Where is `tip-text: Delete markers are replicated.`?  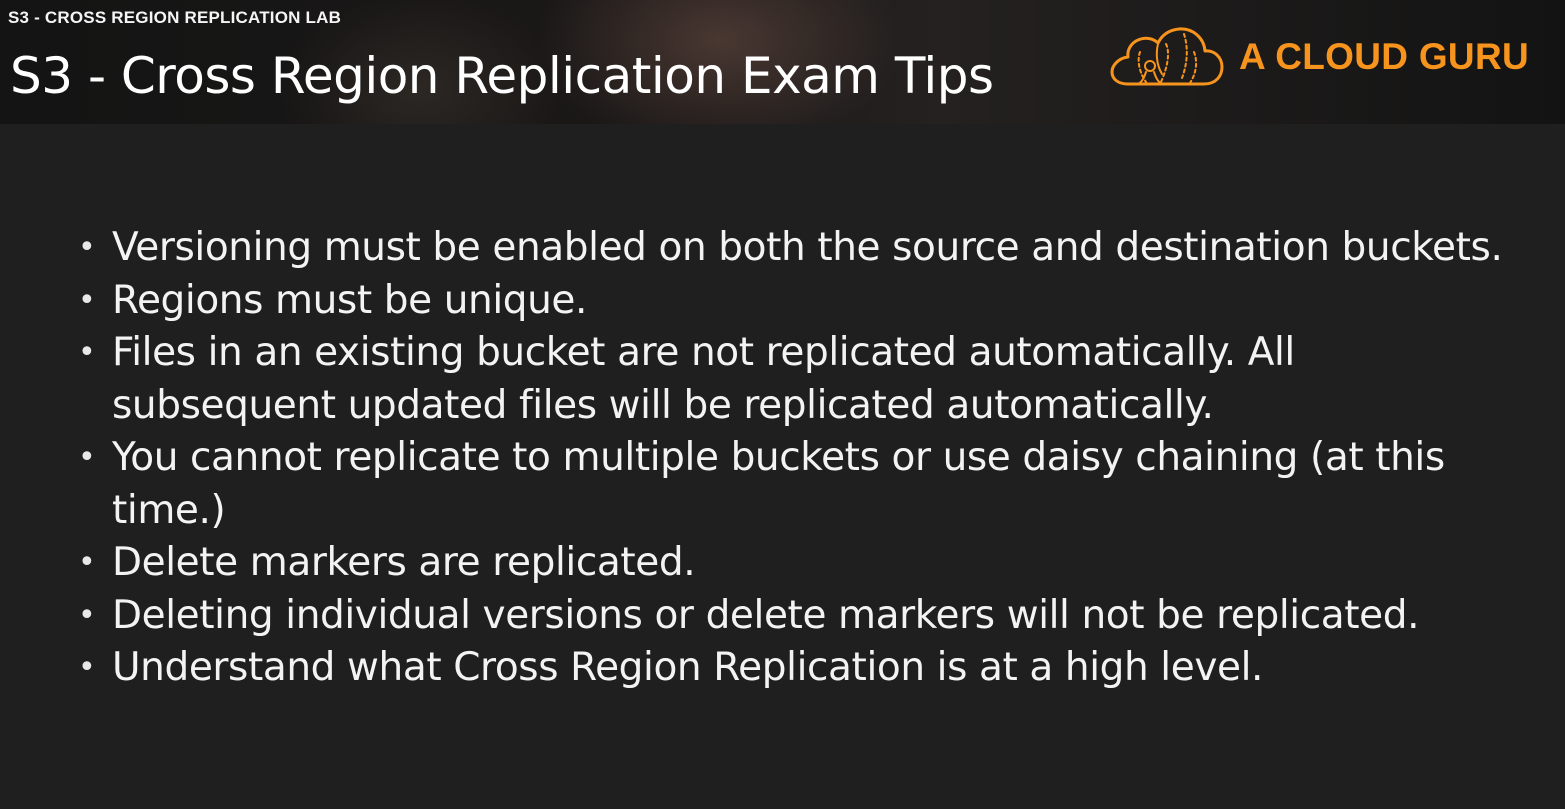 tip-text: Delete markers are replicated. is located at coordinates (404, 562).